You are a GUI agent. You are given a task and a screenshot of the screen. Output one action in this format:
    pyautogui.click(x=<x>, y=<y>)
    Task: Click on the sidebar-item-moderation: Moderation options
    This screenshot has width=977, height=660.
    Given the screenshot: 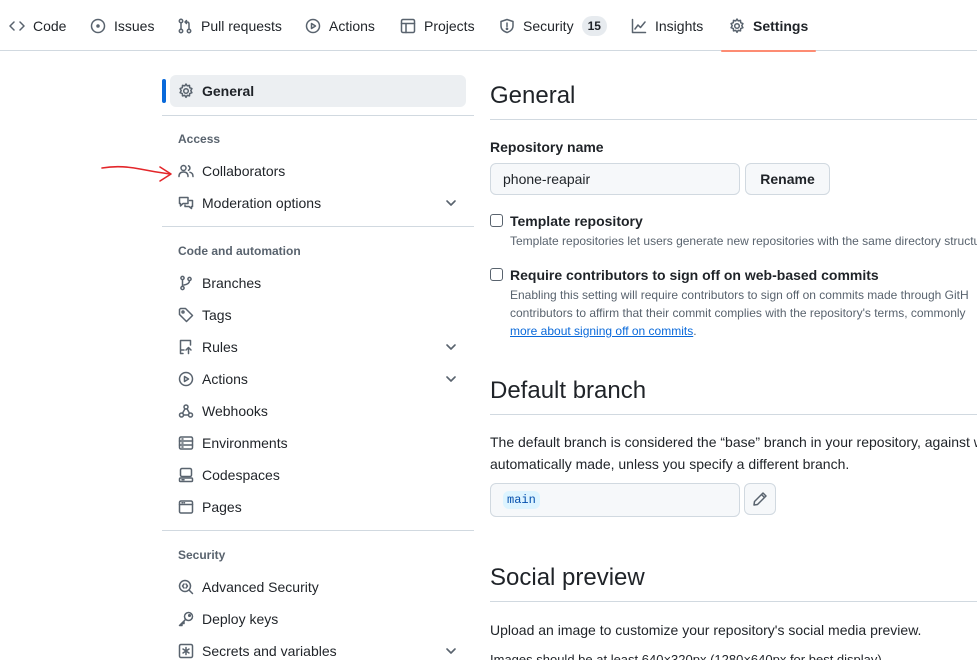 What is the action you would take?
    pyautogui.click(x=318, y=203)
    